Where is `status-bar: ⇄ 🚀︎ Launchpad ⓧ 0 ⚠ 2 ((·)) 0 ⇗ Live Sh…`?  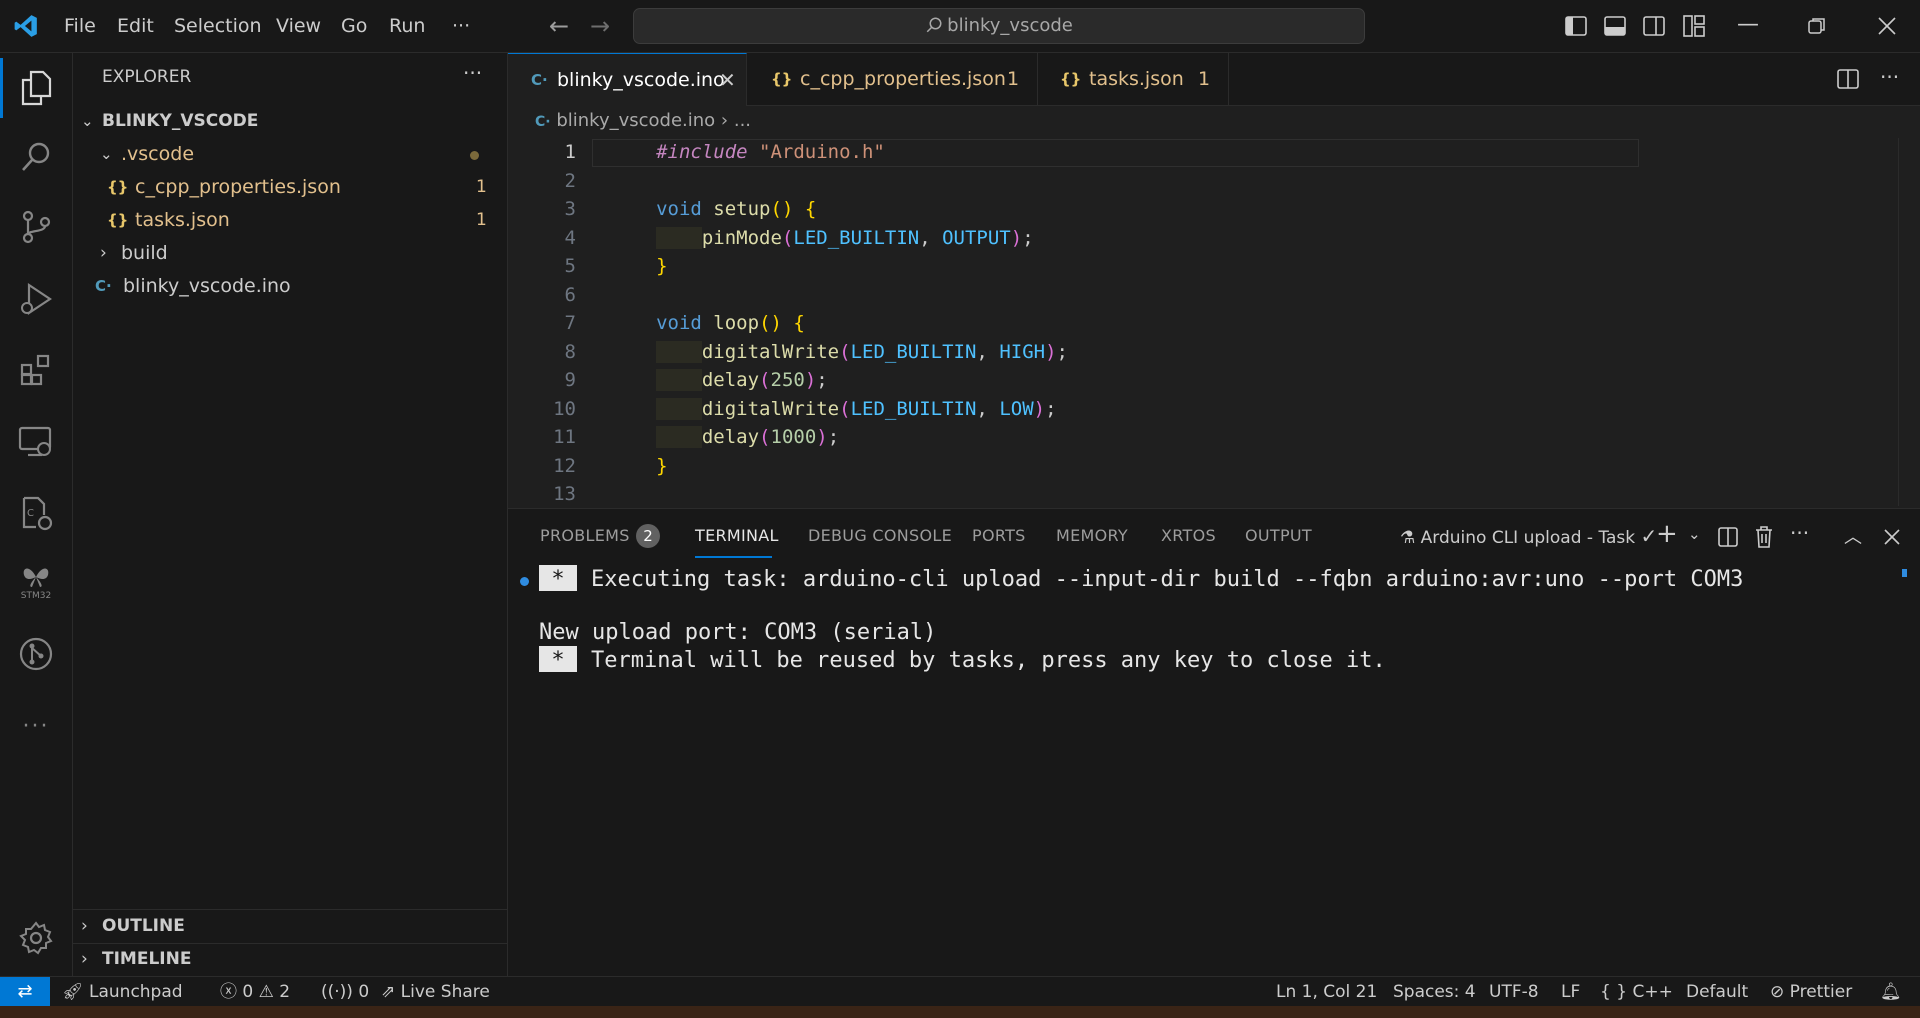 status-bar: ⇄ 🚀︎ Launchpad ⓧ 0 ⚠ 2 ((·)) 0 ⇗ Live Sh… is located at coordinates (960, 991).